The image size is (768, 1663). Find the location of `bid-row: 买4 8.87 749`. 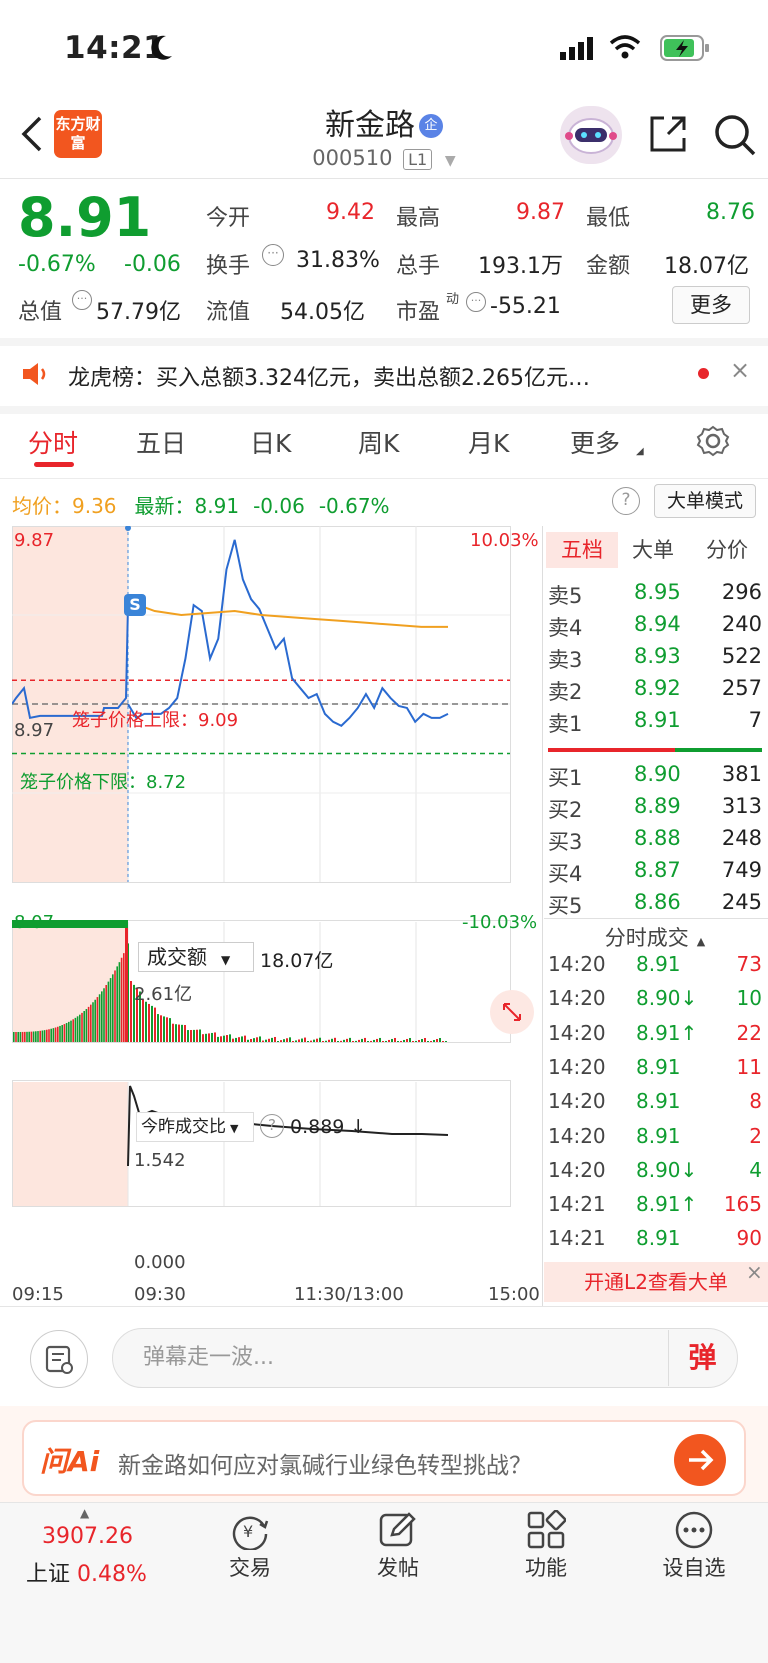

bid-row: 买4 8.87 749 is located at coordinates (655, 872).